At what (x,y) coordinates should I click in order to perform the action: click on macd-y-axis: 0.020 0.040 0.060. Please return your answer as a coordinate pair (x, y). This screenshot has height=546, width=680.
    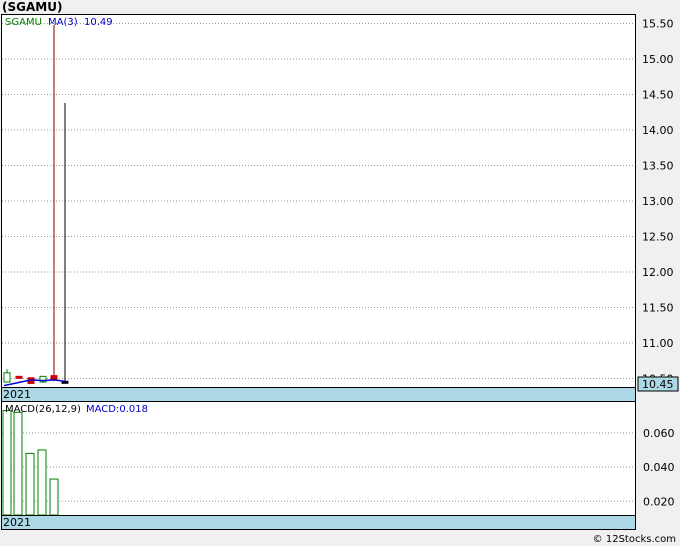
    Looking at the image, I should click on (659, 467).